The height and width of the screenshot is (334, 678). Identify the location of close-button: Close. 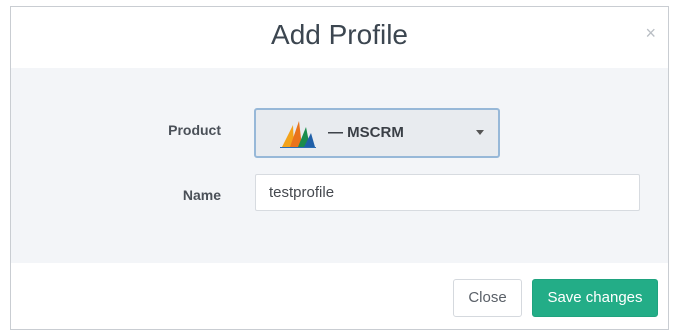
(487, 298).